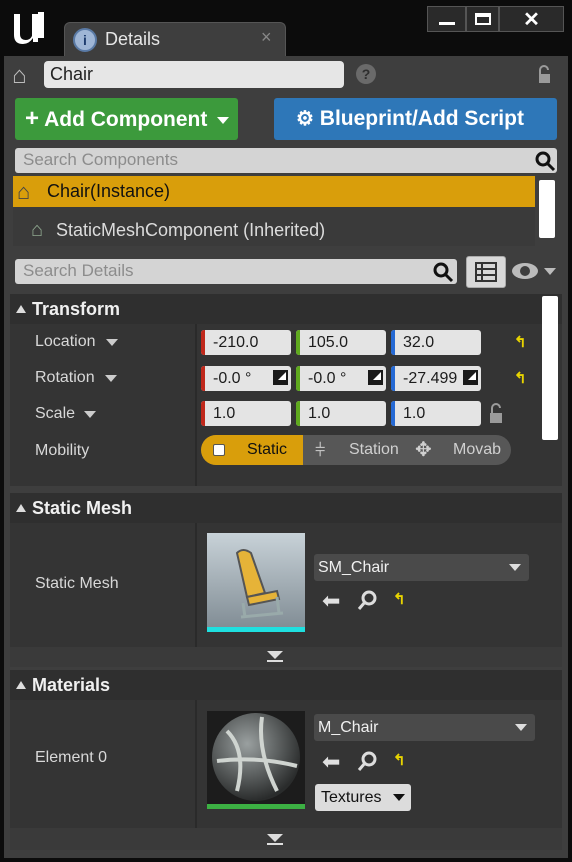 The image size is (572, 862). Describe the element at coordinates (28, 28) in the screenshot. I see `unreal-logo-icon` at that location.